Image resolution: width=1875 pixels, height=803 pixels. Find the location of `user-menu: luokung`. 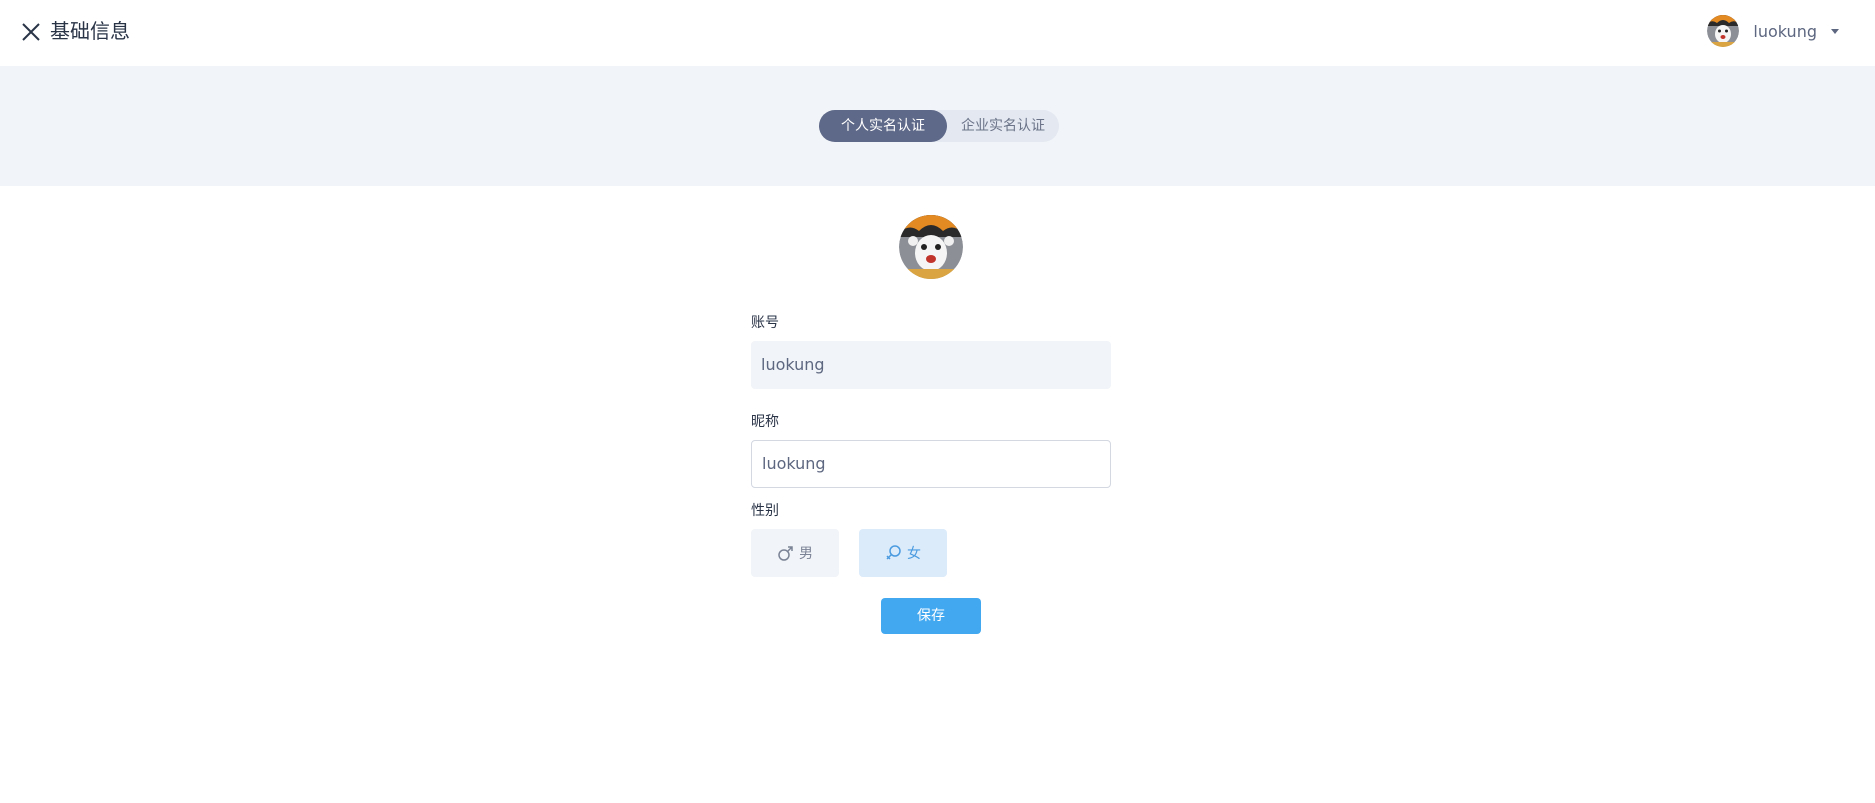

user-menu: luokung is located at coordinates (1773, 31).